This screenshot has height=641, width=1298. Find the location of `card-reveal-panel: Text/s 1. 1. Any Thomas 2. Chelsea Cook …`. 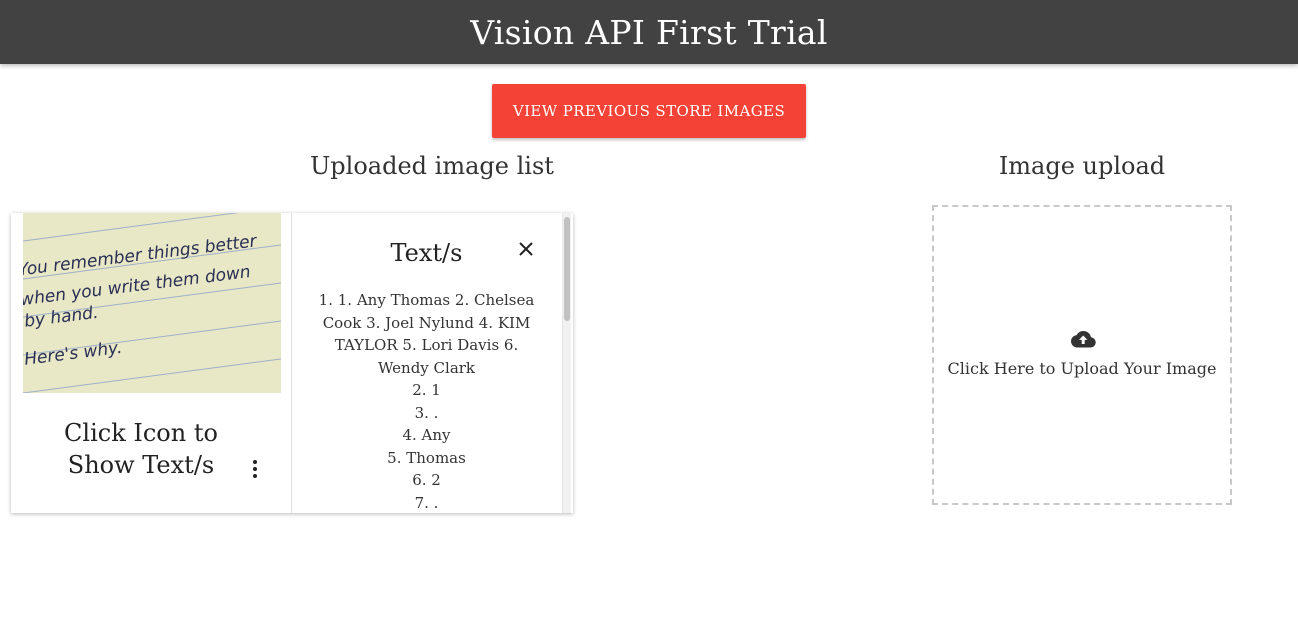

card-reveal-panel: Text/s 1. 1. Any Thomas 2. Chelsea Cook … is located at coordinates (432, 363).